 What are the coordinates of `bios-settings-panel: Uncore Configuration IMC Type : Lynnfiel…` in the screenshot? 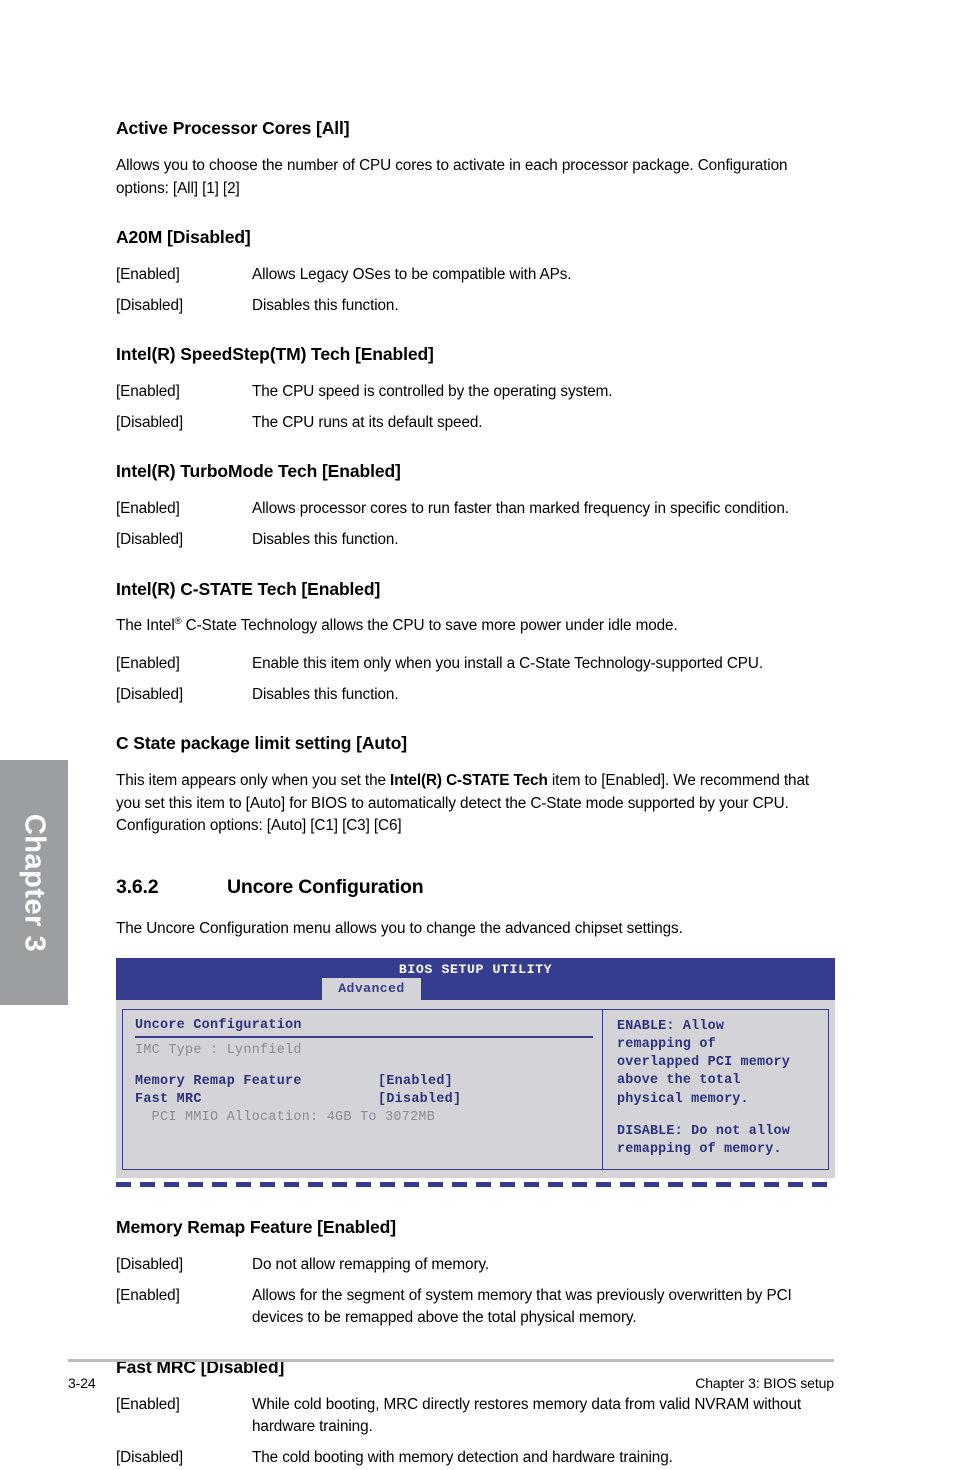 It's located at (362, 1089).